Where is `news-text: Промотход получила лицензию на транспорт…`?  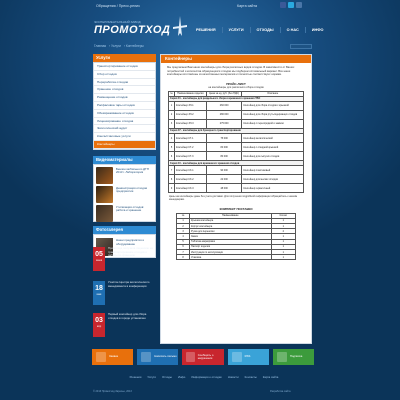 news-text: Промотход получила лицензию на транспорт… is located at coordinates (130, 252).